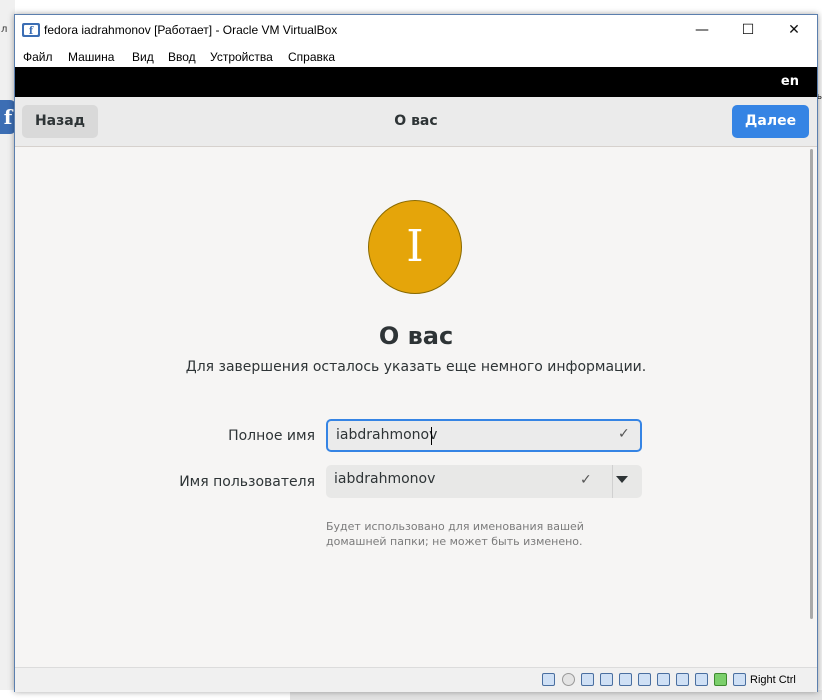 This screenshot has height=700, width=822. I want to click on menu-file: Файл, so click(38, 57).